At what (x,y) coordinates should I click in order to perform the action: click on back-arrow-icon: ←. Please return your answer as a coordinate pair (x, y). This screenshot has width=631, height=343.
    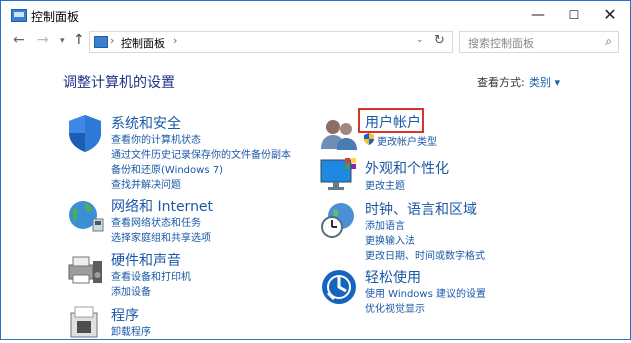
    Looking at the image, I should click on (19, 40).